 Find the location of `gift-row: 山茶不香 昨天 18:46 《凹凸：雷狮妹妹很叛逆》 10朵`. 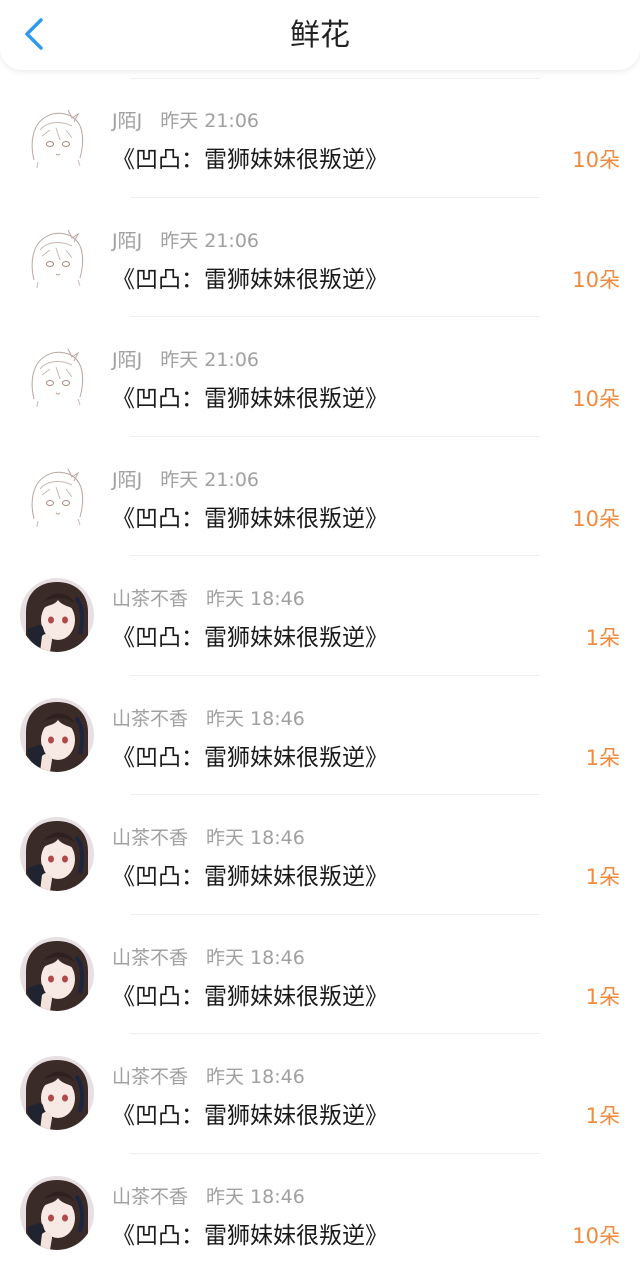

gift-row: 山茶不香 昨天 18:46 《凹凸：雷狮妹妹很叛逆》 10朵 is located at coordinates (320, 1208).